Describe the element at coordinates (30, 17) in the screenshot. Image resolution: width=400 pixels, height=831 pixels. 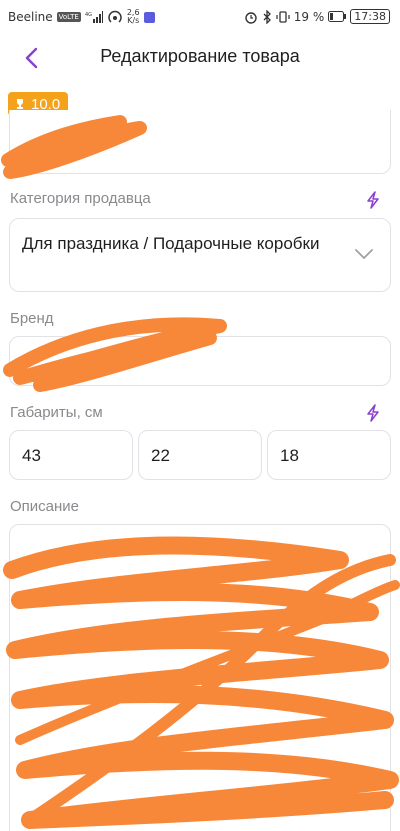
I see `carrier-name: Beeline` at that location.